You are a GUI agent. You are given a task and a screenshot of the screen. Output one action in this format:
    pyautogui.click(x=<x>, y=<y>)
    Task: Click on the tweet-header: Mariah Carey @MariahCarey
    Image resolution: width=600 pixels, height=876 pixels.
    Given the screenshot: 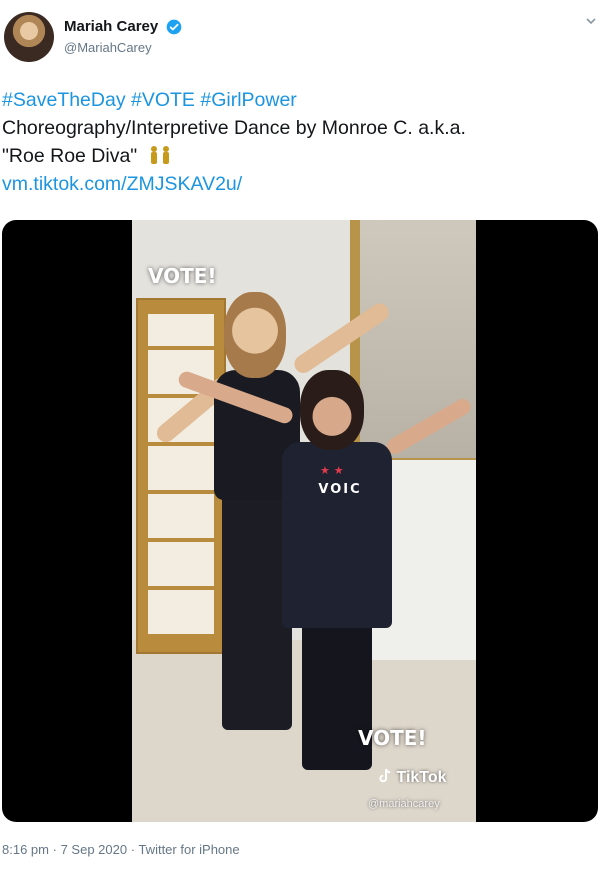 What is the action you would take?
    pyautogui.click(x=300, y=39)
    